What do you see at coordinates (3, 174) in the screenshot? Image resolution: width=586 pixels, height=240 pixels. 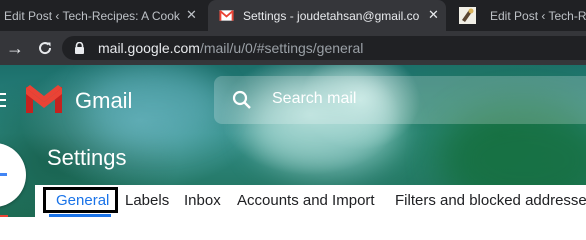 I see `plus-icon` at bounding box center [3, 174].